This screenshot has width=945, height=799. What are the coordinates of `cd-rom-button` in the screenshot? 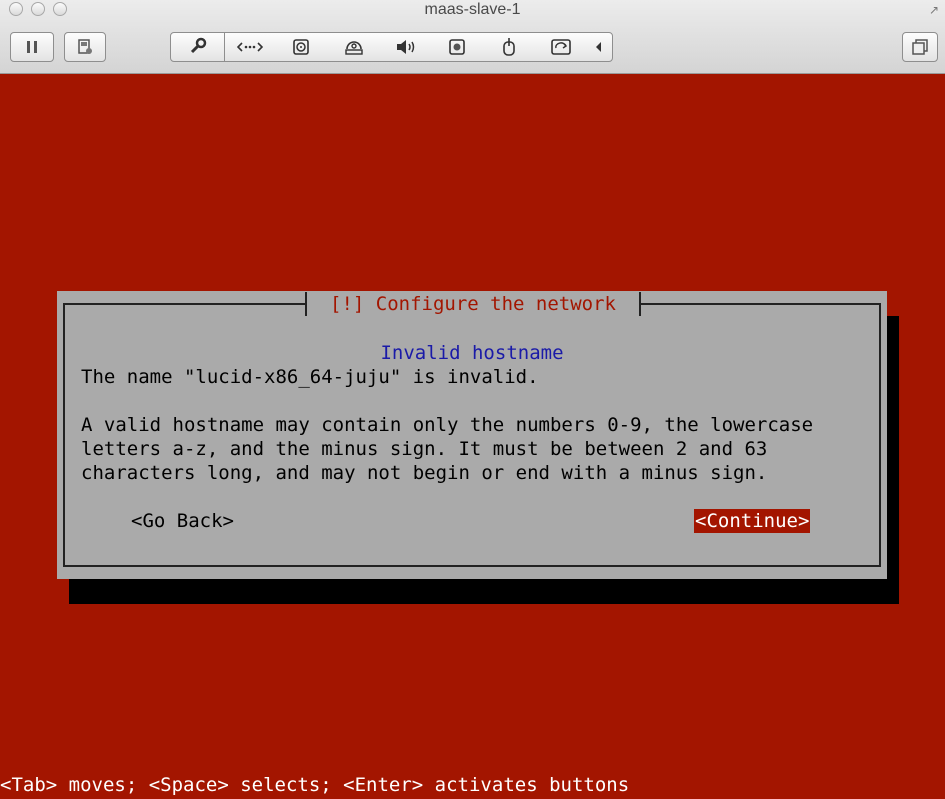 It's located at (354, 47).